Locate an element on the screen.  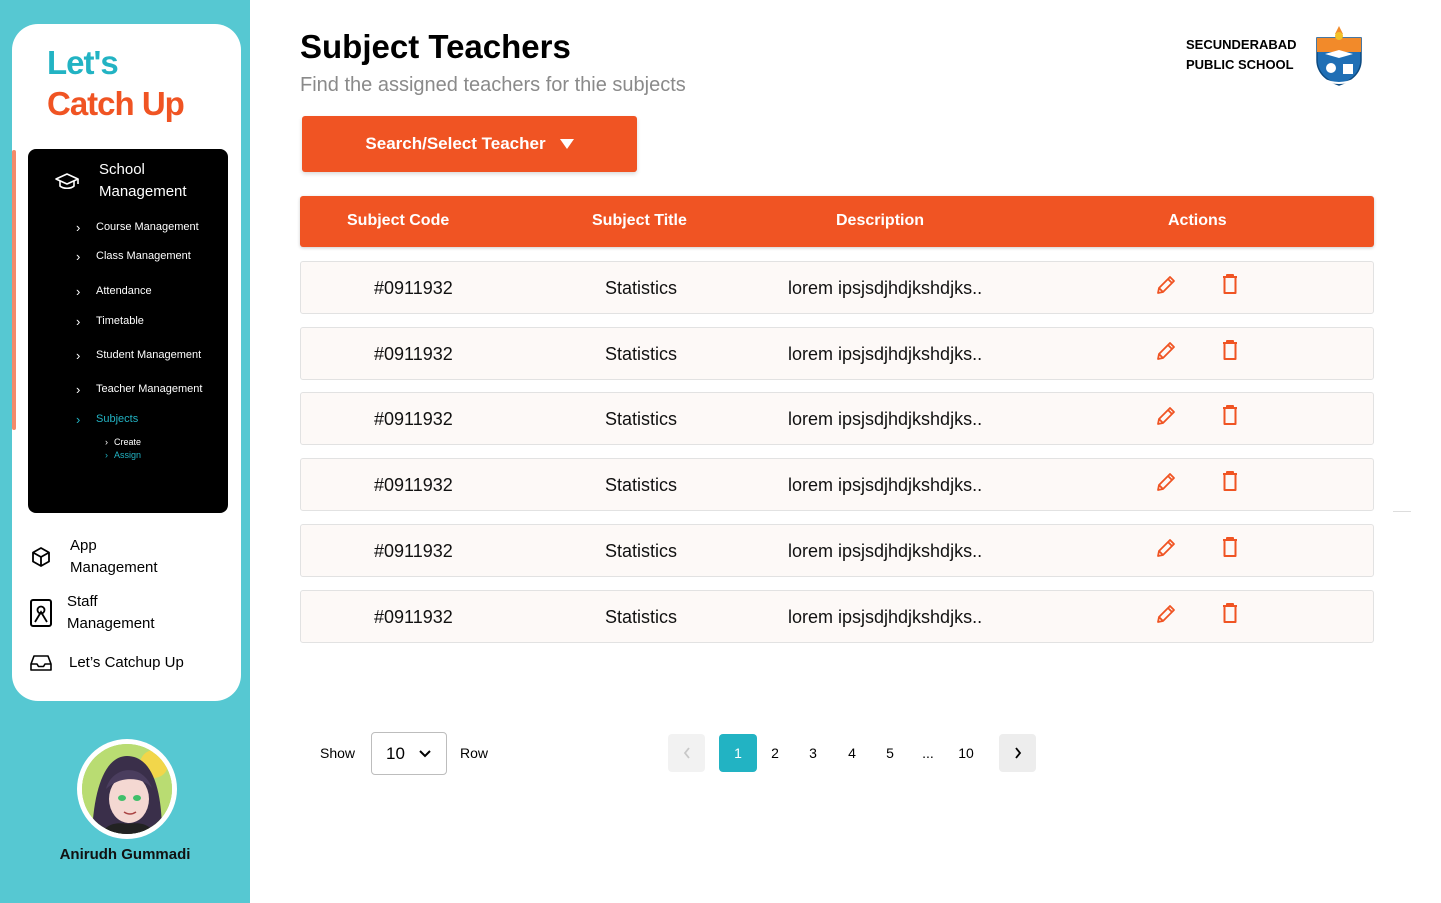
nav-staff-management: Staff Management is located at coordinates (102, 613).